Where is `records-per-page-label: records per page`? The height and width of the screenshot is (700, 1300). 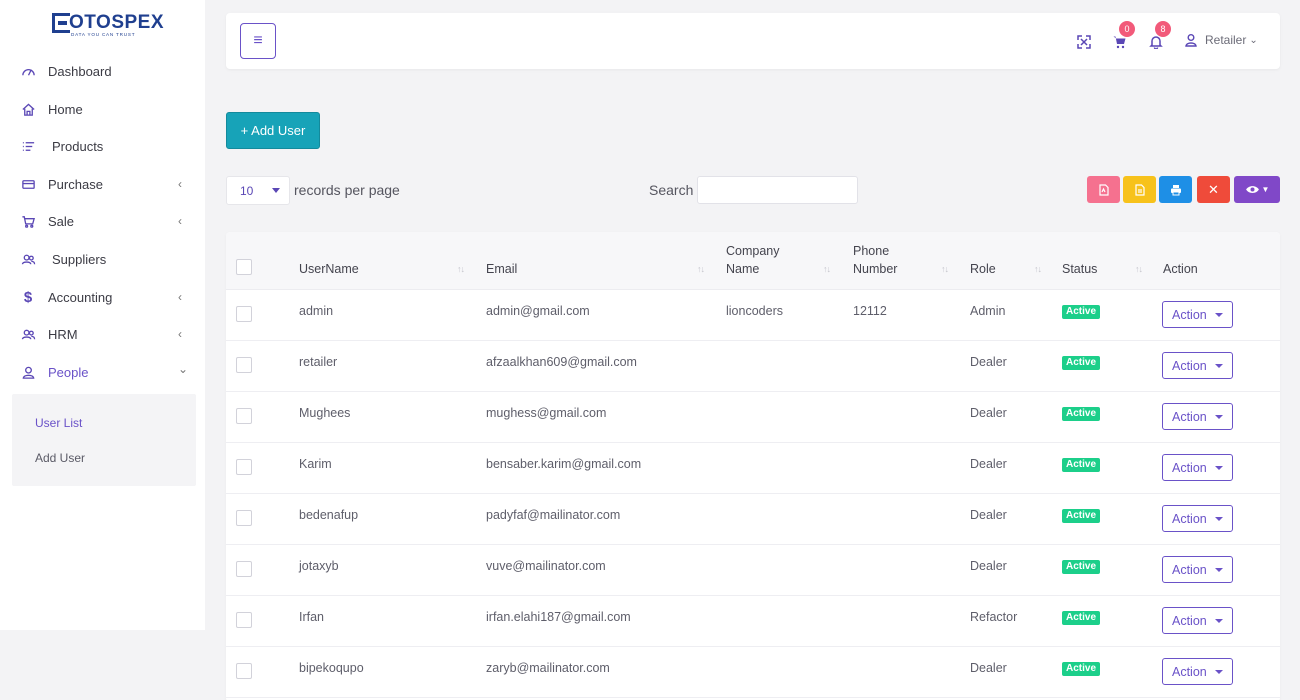 records-per-page-label: records per page is located at coordinates (347, 190).